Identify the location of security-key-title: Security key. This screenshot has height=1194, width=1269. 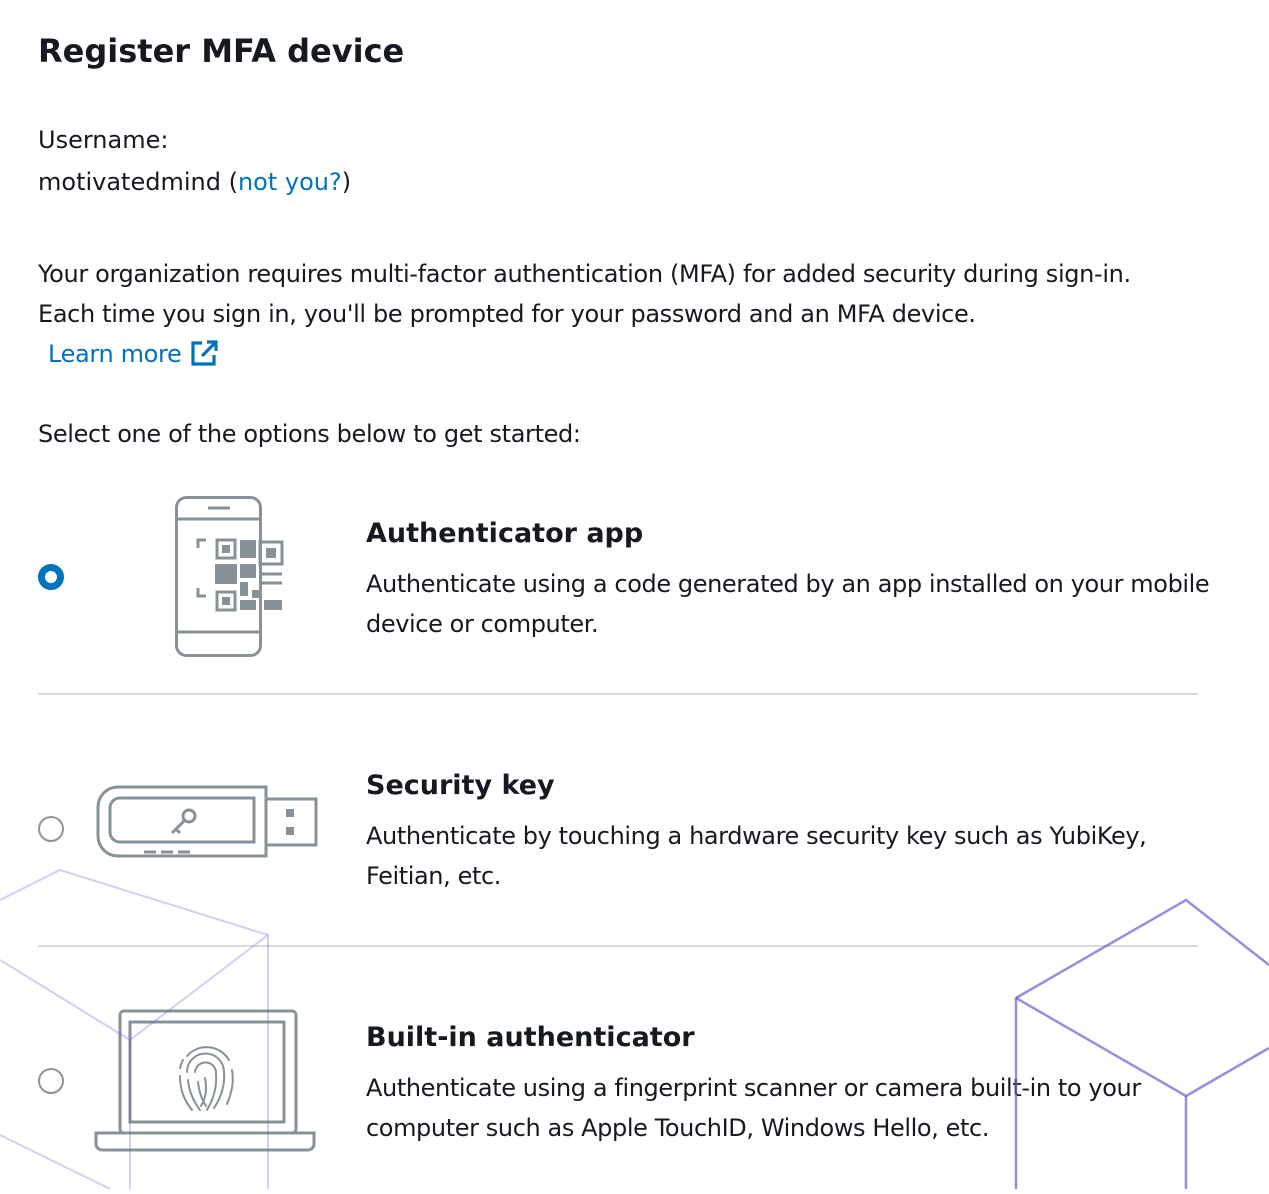
(460, 785).